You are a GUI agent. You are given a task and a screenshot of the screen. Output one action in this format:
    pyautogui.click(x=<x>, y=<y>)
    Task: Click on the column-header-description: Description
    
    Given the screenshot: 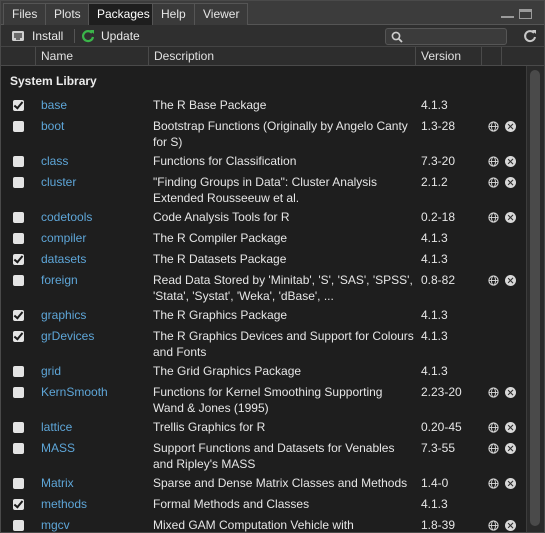 What is the action you would take?
    pyautogui.click(x=281, y=56)
    